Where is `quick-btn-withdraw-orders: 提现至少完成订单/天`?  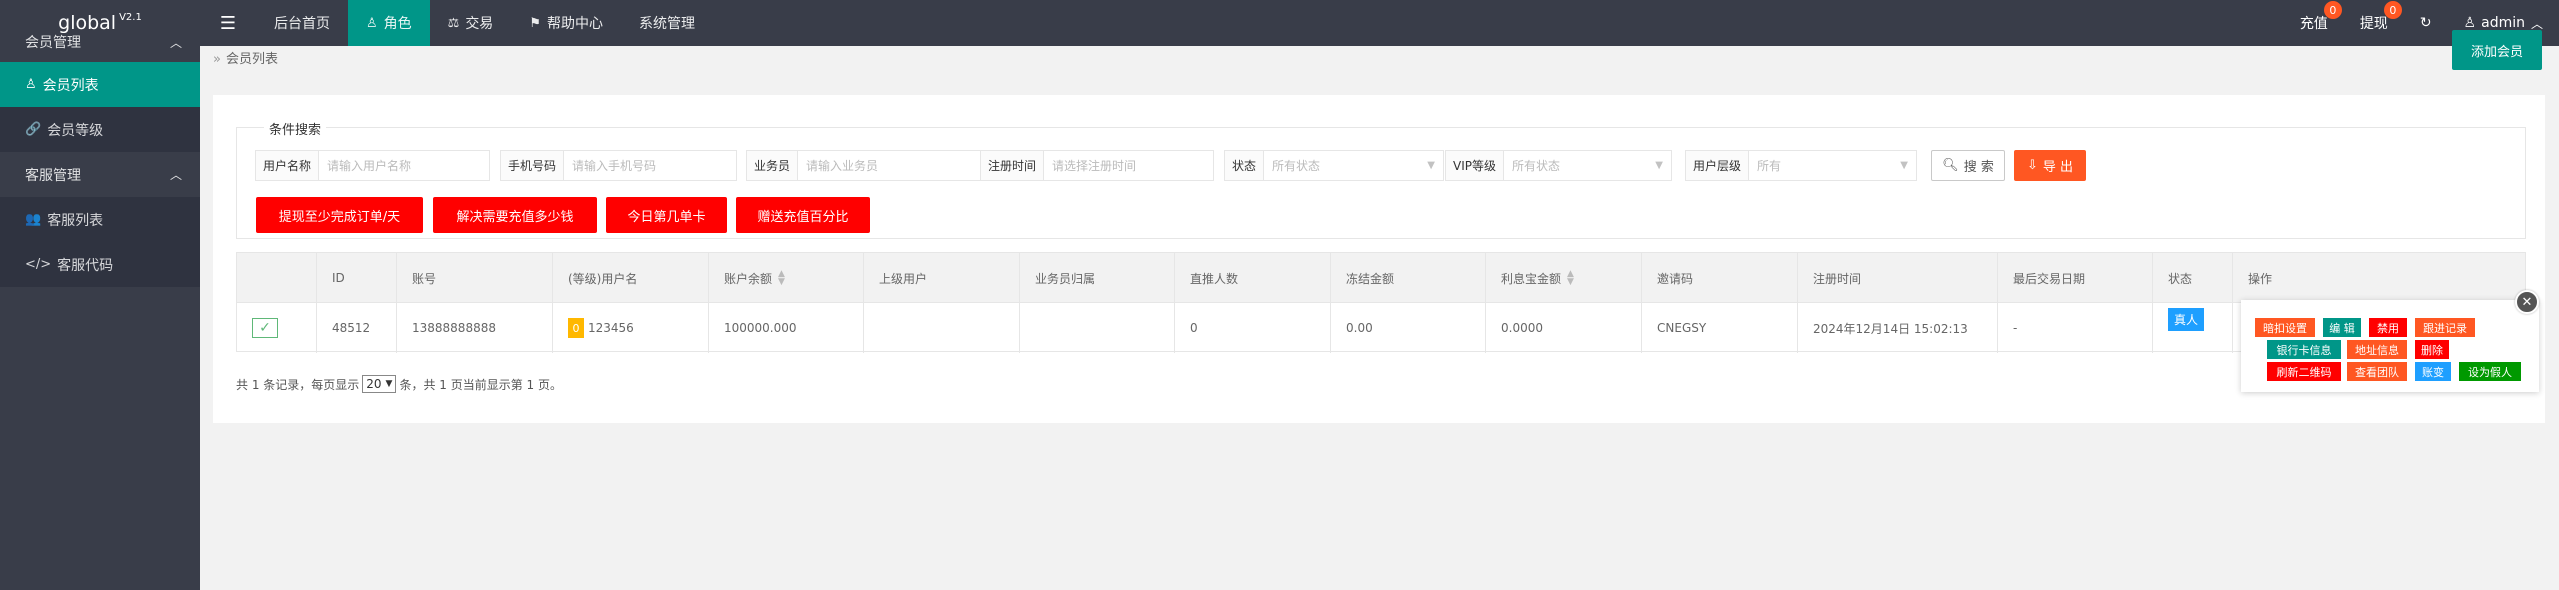
quick-btn-withdraw-orders: 提现至少完成订单/天 is located at coordinates (339, 215).